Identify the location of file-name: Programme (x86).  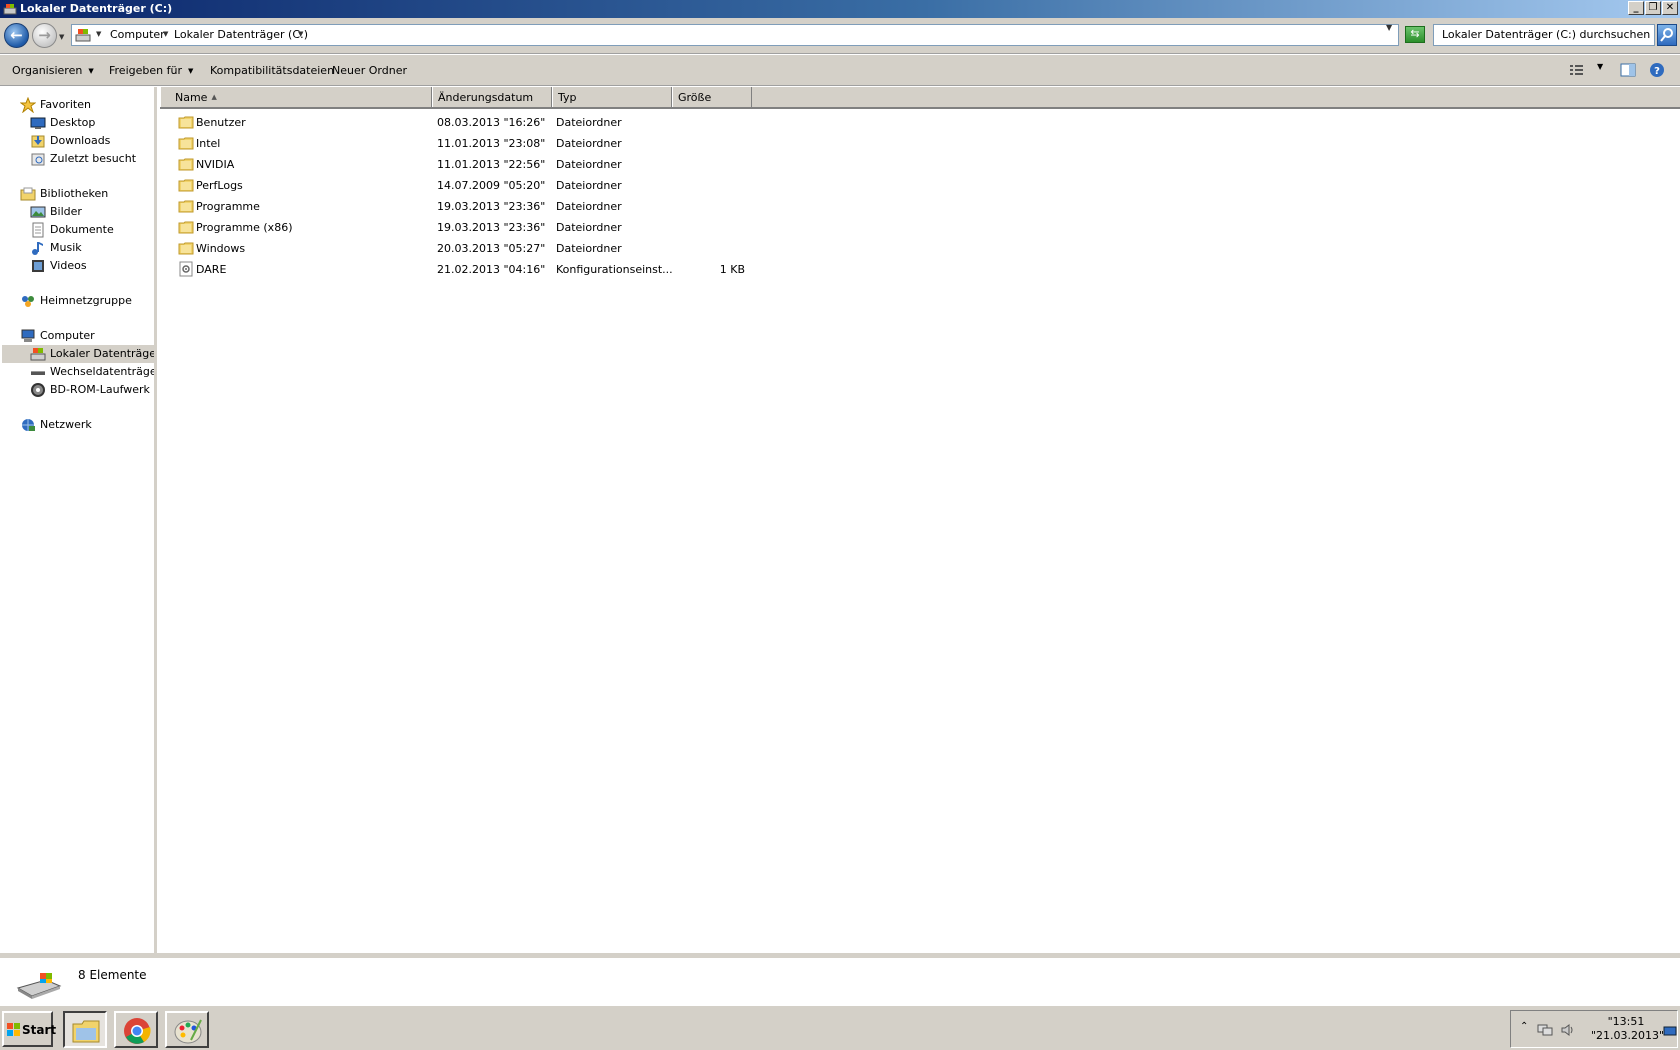
(244, 227).